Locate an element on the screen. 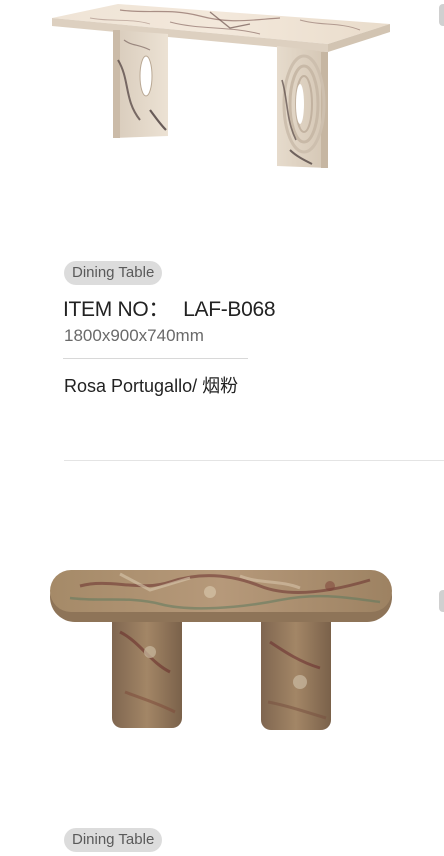 This screenshot has width=444, height=856. item-number: ITEM NO： LAF-B068 is located at coordinates (169, 308).